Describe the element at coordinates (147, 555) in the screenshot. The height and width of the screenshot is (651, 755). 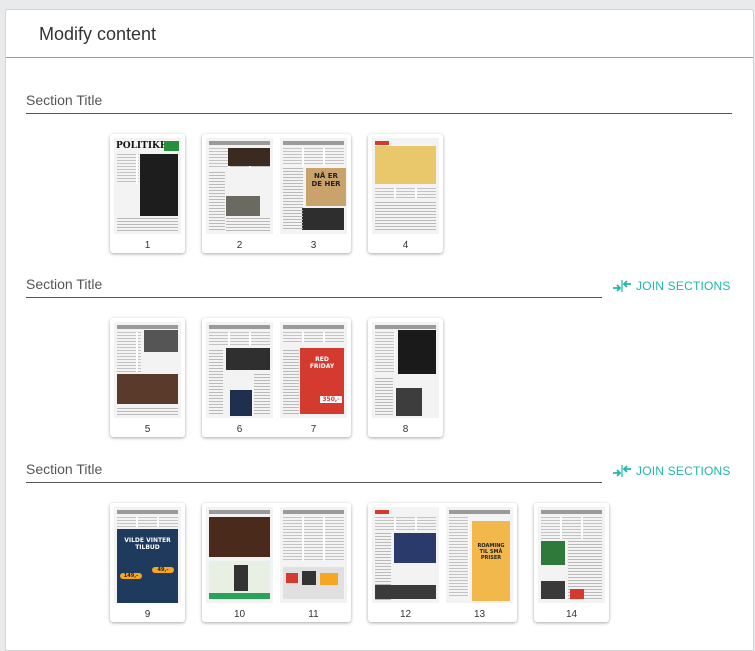
I see `page-thumbnail: VILDE VINTER TILBUD 149,- 49,-` at that location.